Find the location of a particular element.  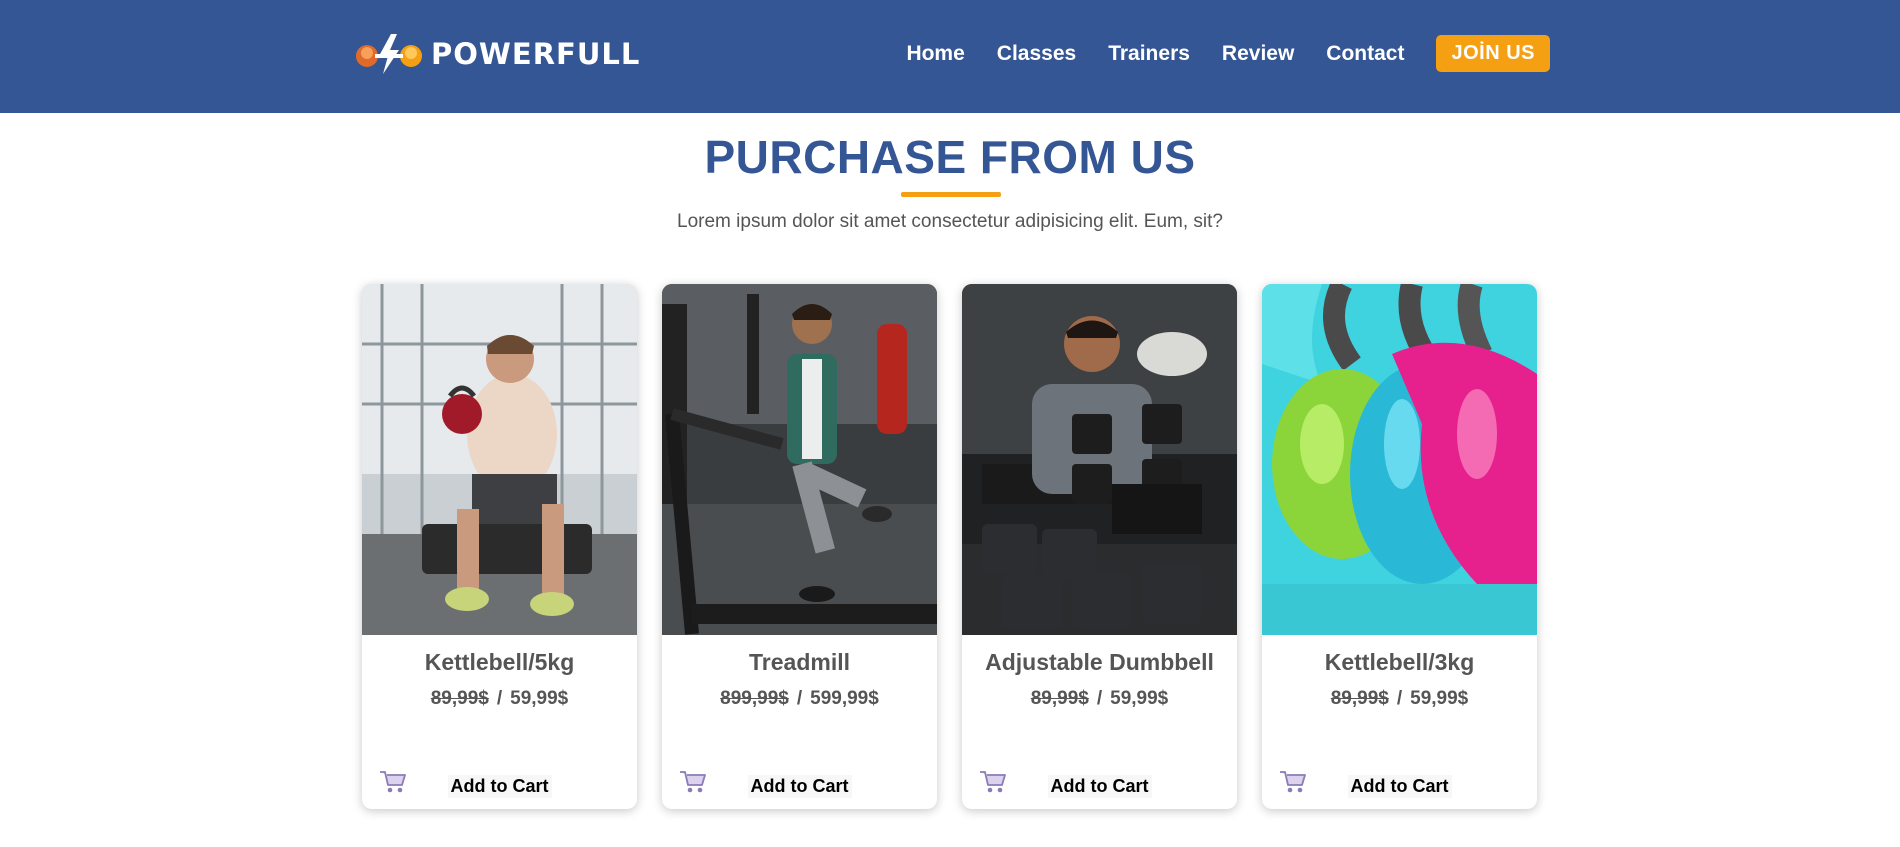

nav-classes: Classes is located at coordinates (1036, 54).